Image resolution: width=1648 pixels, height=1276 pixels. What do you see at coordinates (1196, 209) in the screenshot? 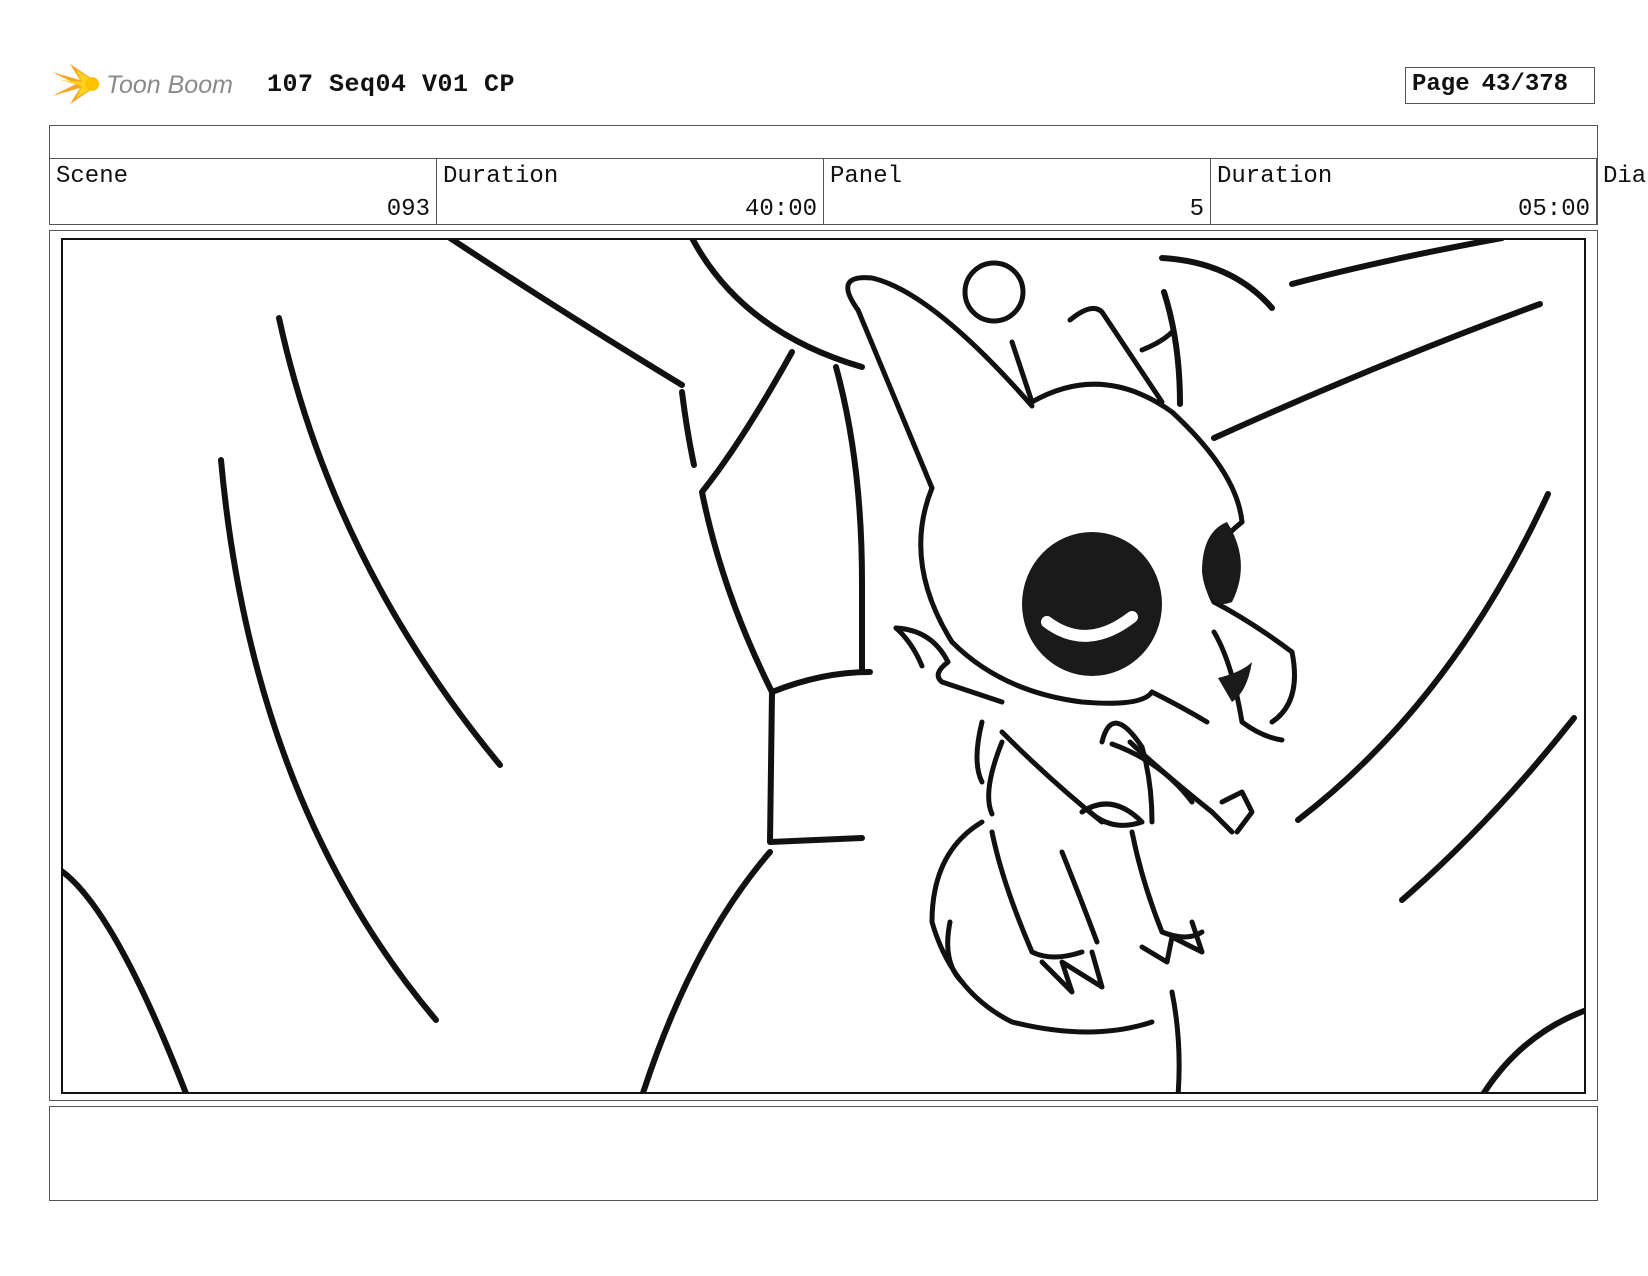
I see `panel-value: 5` at bounding box center [1196, 209].